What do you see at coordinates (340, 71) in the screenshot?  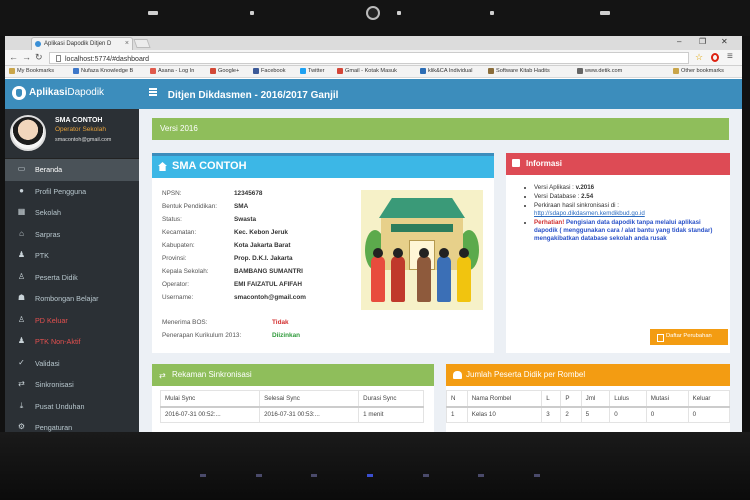 I see `gmail-icon` at bounding box center [340, 71].